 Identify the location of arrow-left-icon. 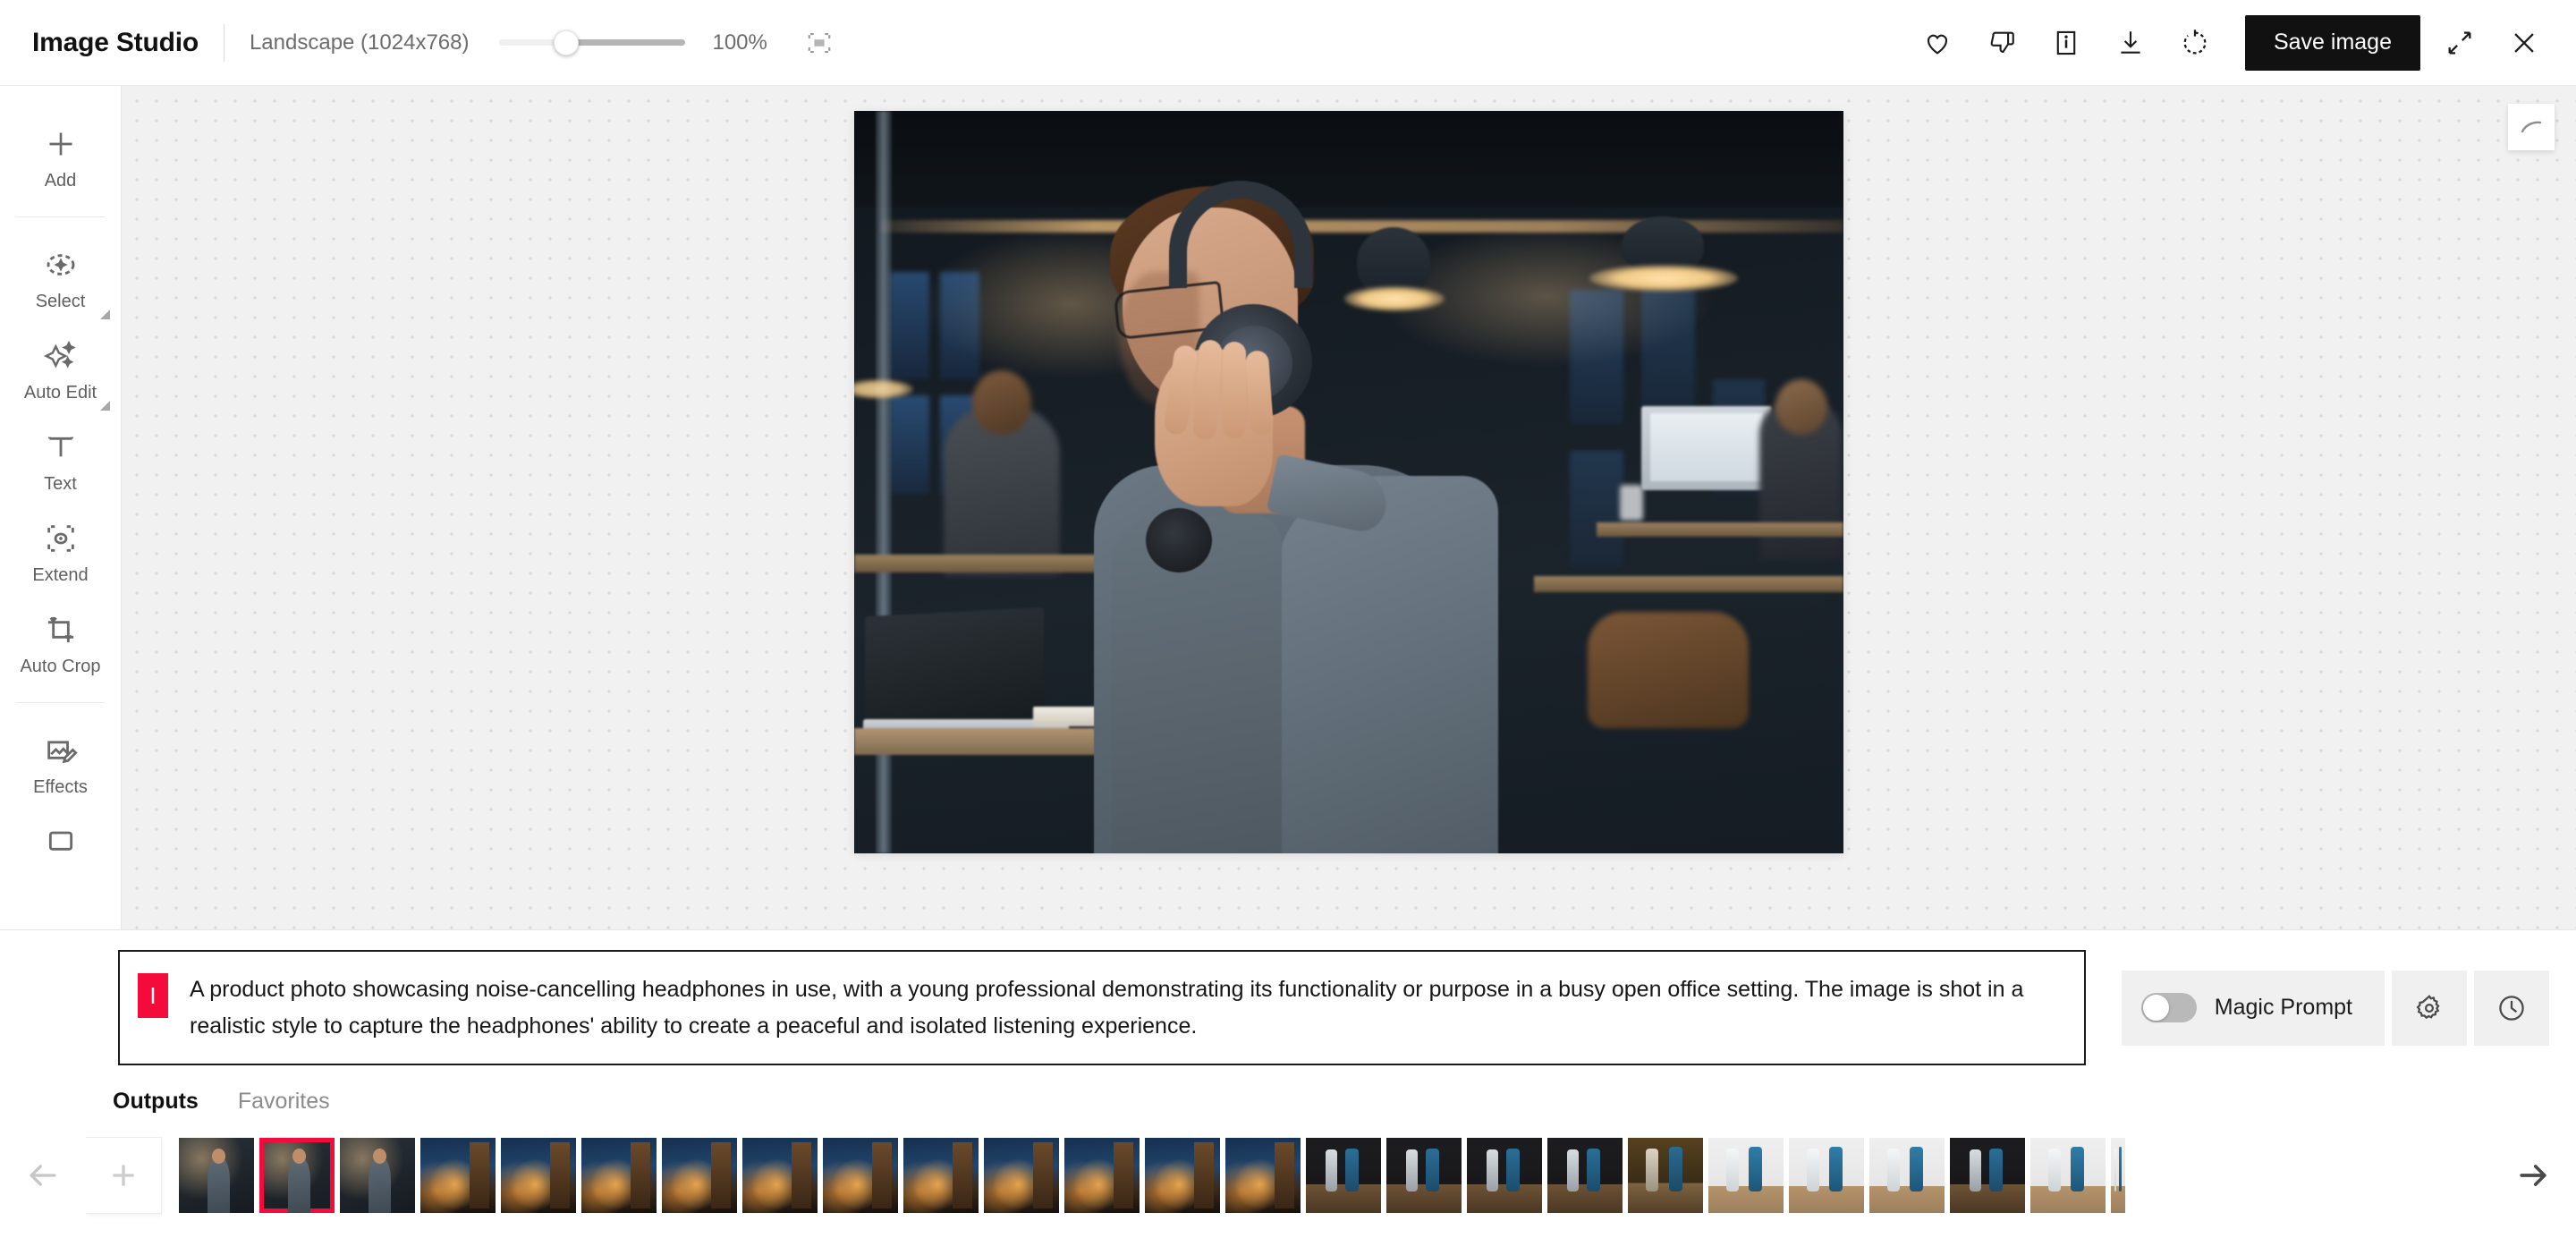
(43, 1175).